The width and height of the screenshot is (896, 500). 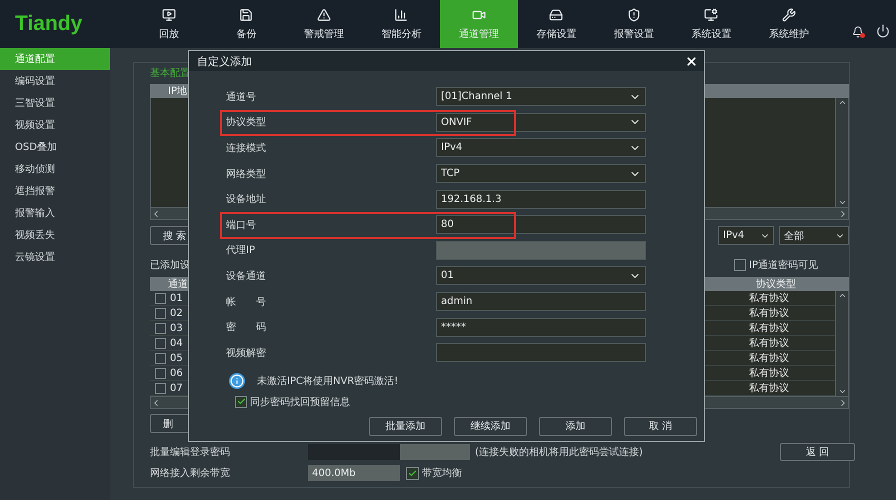 What do you see at coordinates (783, 265) in the screenshot?
I see `checkbox-label: IP通道密码可见` at bounding box center [783, 265].